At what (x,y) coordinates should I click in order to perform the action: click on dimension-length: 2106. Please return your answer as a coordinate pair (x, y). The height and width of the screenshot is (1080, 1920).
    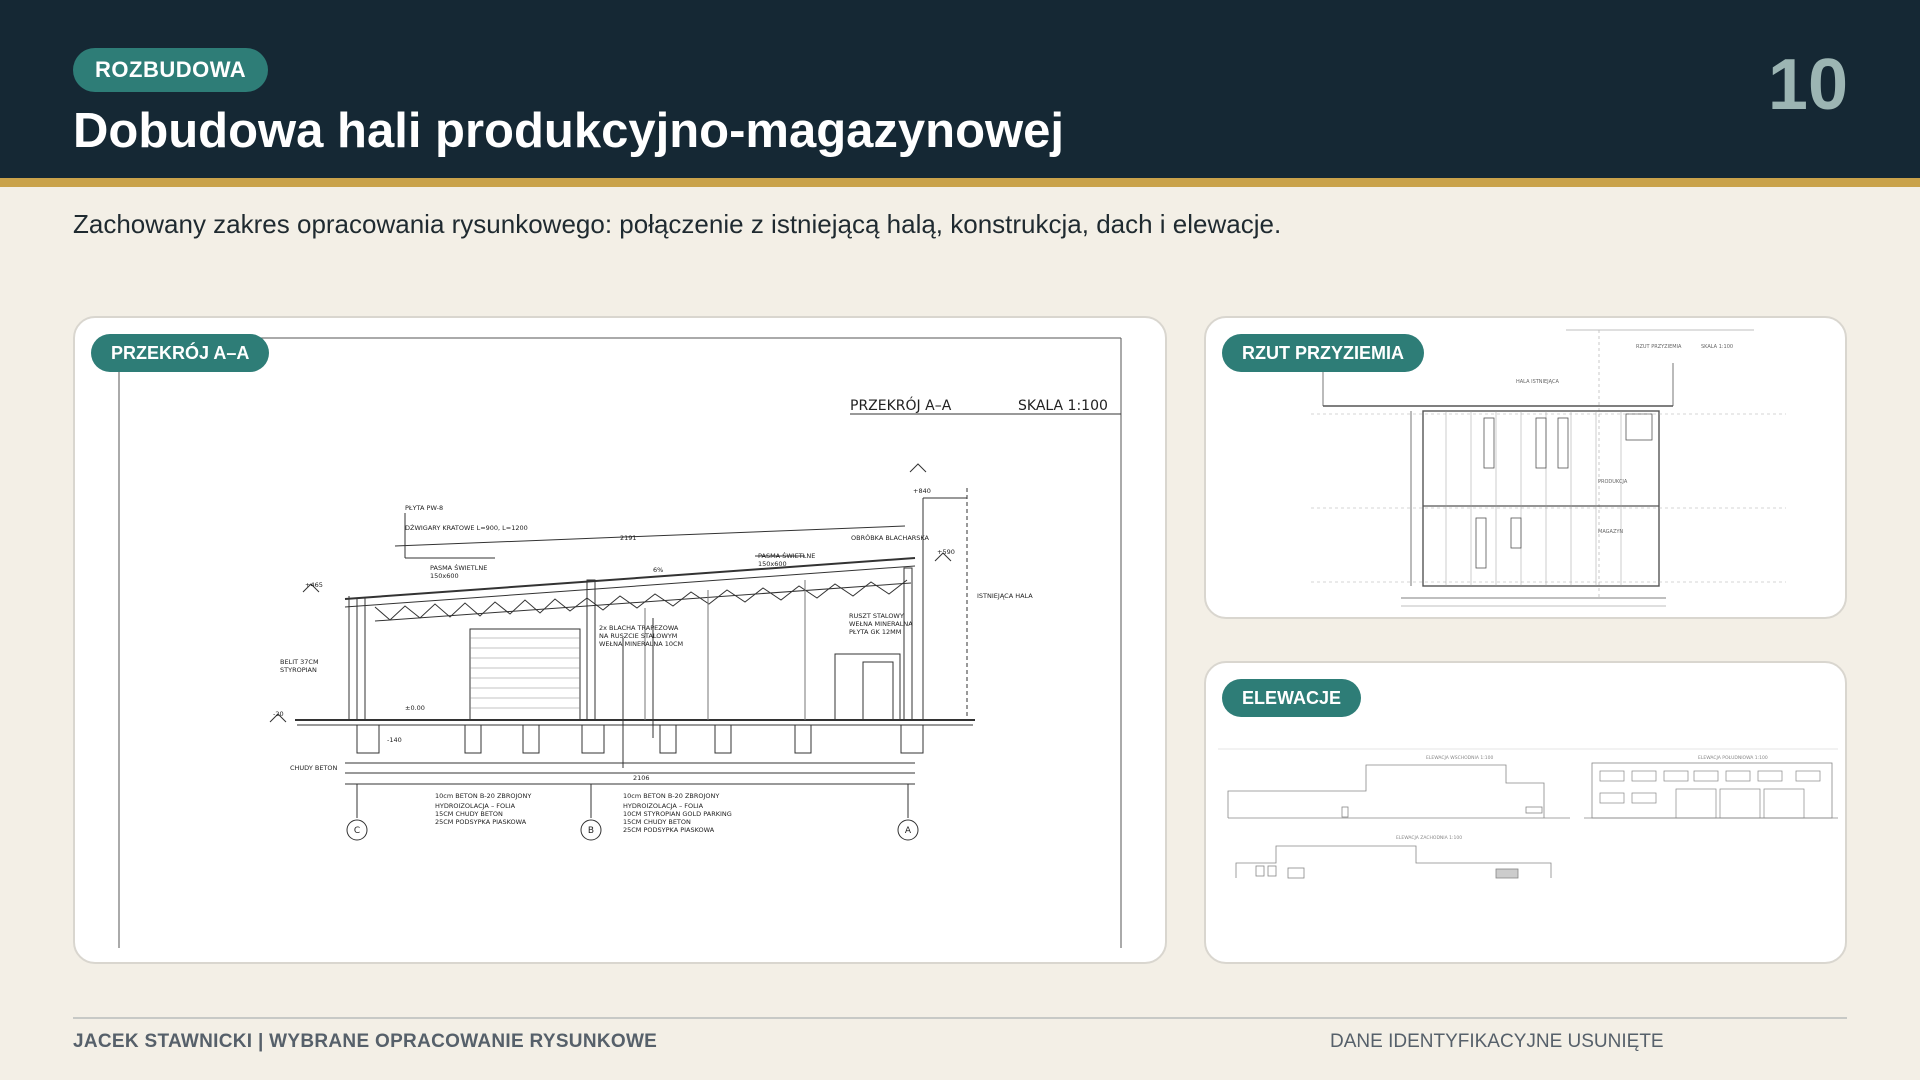
    Looking at the image, I should click on (641, 778).